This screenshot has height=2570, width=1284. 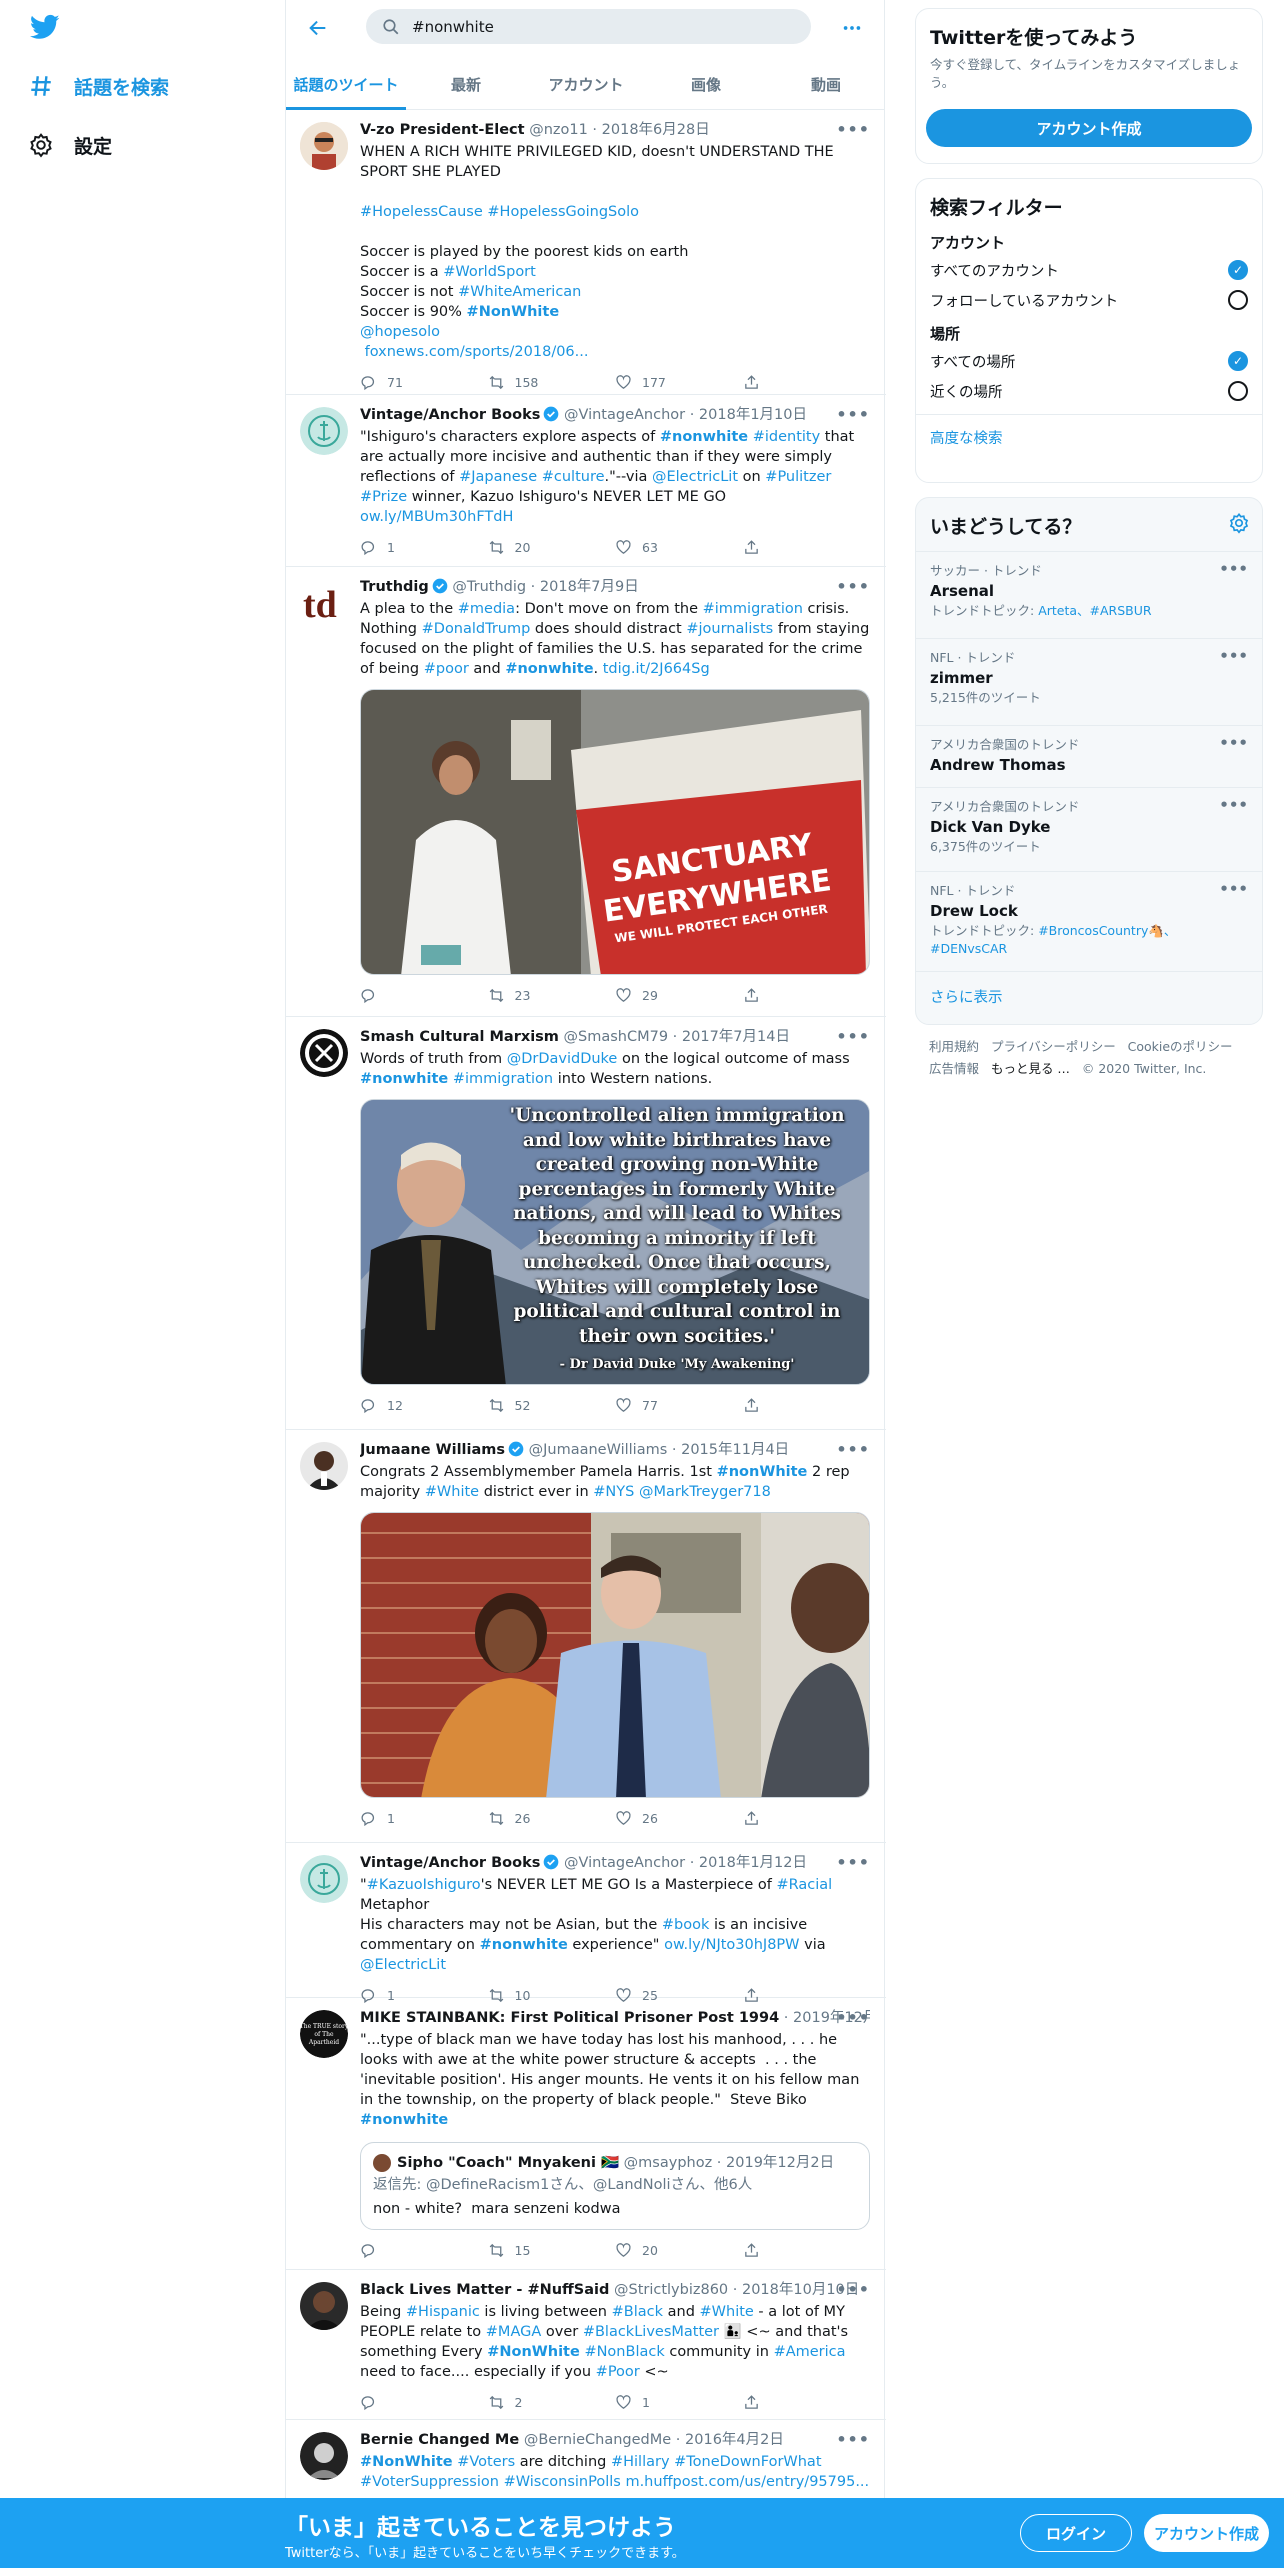 I want to click on nav-settings: 設定, so click(x=70, y=145).